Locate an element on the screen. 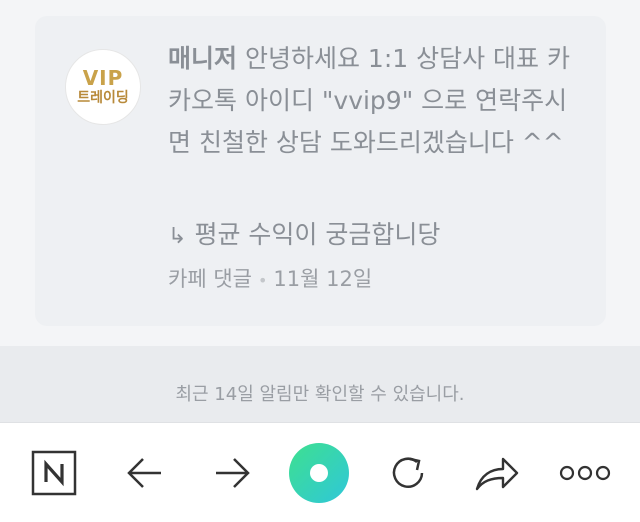  green-dot-icon is located at coordinates (319, 473).